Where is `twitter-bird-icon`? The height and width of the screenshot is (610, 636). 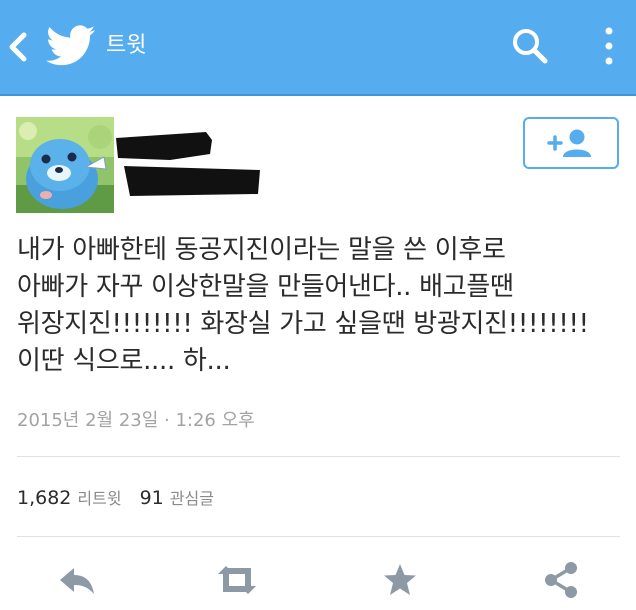
twitter-bird-icon is located at coordinates (71, 45).